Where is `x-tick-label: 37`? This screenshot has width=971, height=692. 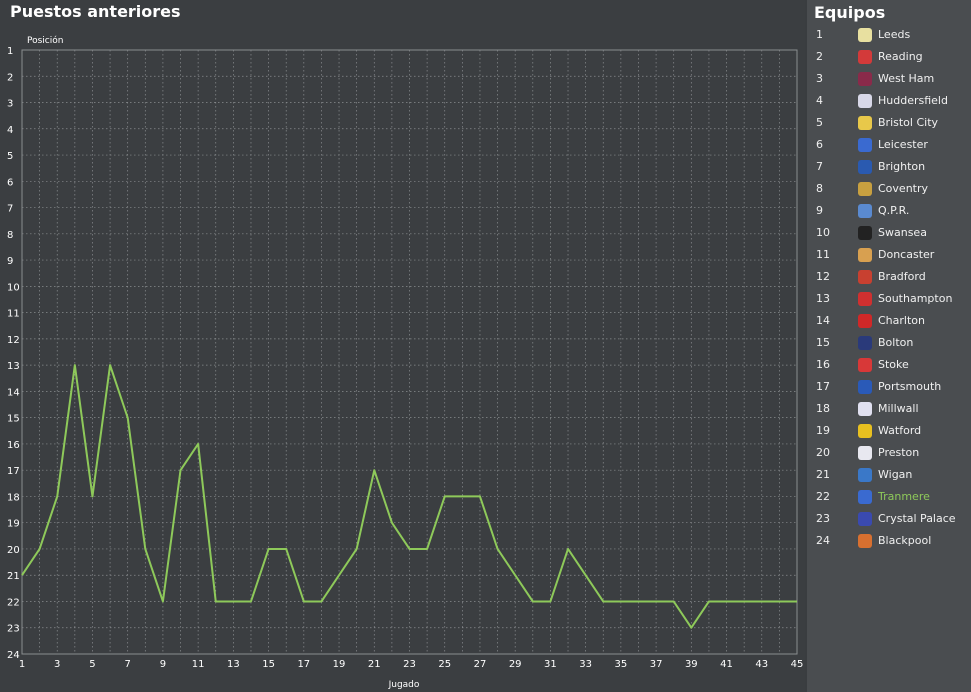 x-tick-label: 37 is located at coordinates (656, 664).